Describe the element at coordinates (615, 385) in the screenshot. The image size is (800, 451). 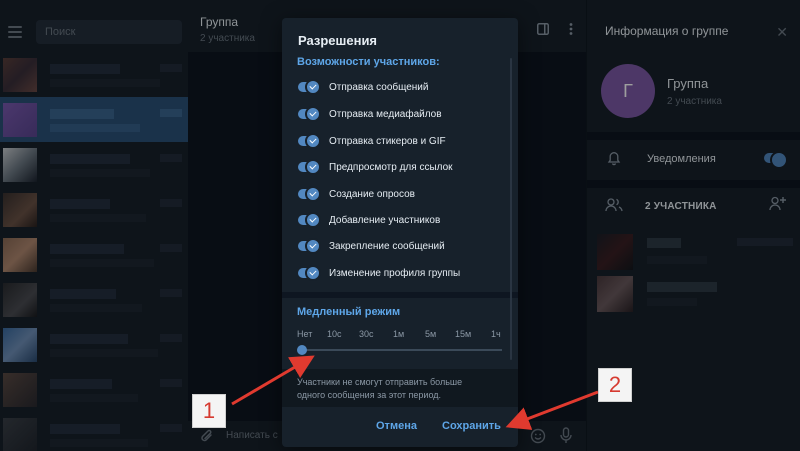
I see `callout-number-2: 2` at that location.